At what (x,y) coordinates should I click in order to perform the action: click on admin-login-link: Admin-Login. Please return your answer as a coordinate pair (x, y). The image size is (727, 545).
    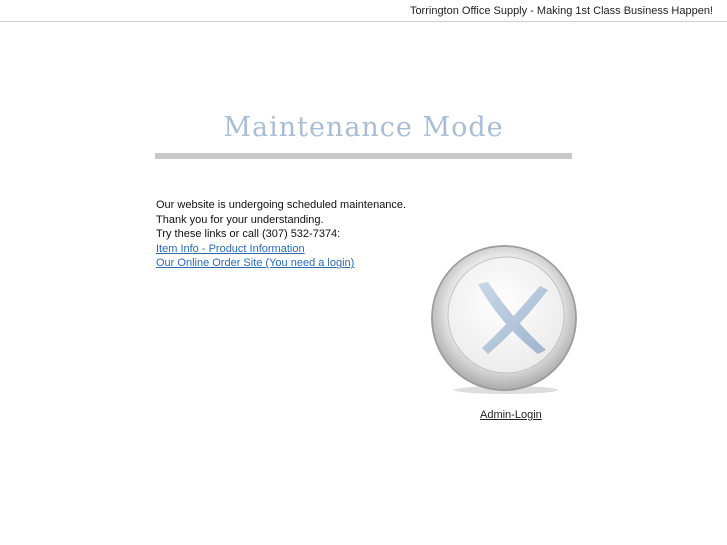
    Looking at the image, I should click on (511, 415).